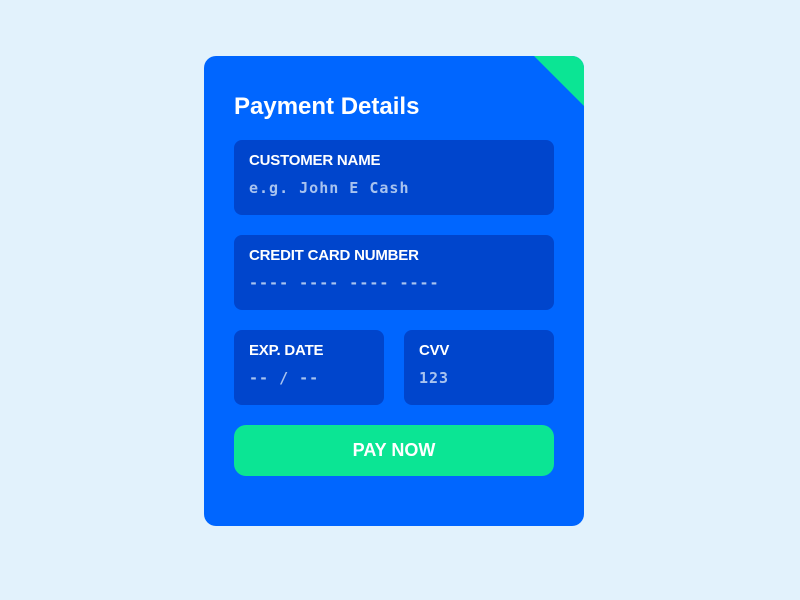 This screenshot has width=800, height=600. What do you see at coordinates (394, 272) in the screenshot?
I see `card-number-field: CREDIT CARD NUMBER` at bounding box center [394, 272].